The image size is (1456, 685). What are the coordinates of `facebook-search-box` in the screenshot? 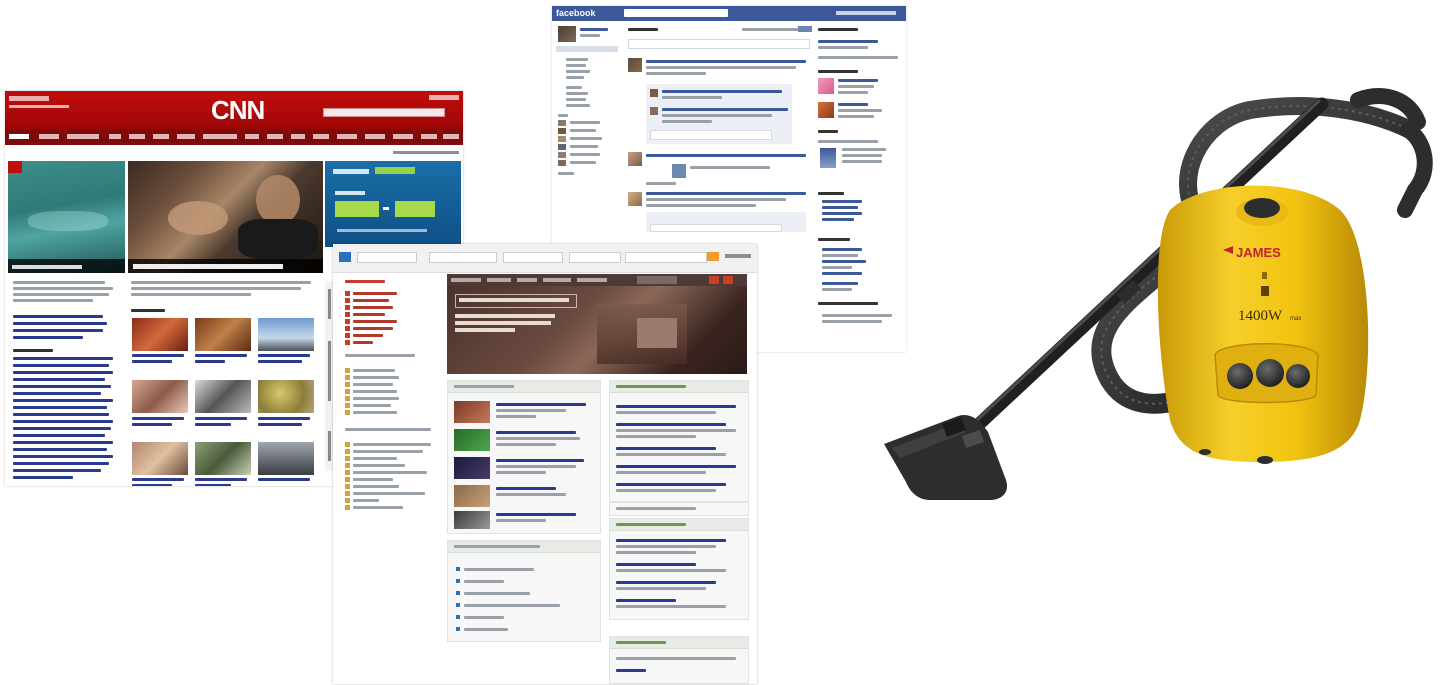 It's located at (676, 13).